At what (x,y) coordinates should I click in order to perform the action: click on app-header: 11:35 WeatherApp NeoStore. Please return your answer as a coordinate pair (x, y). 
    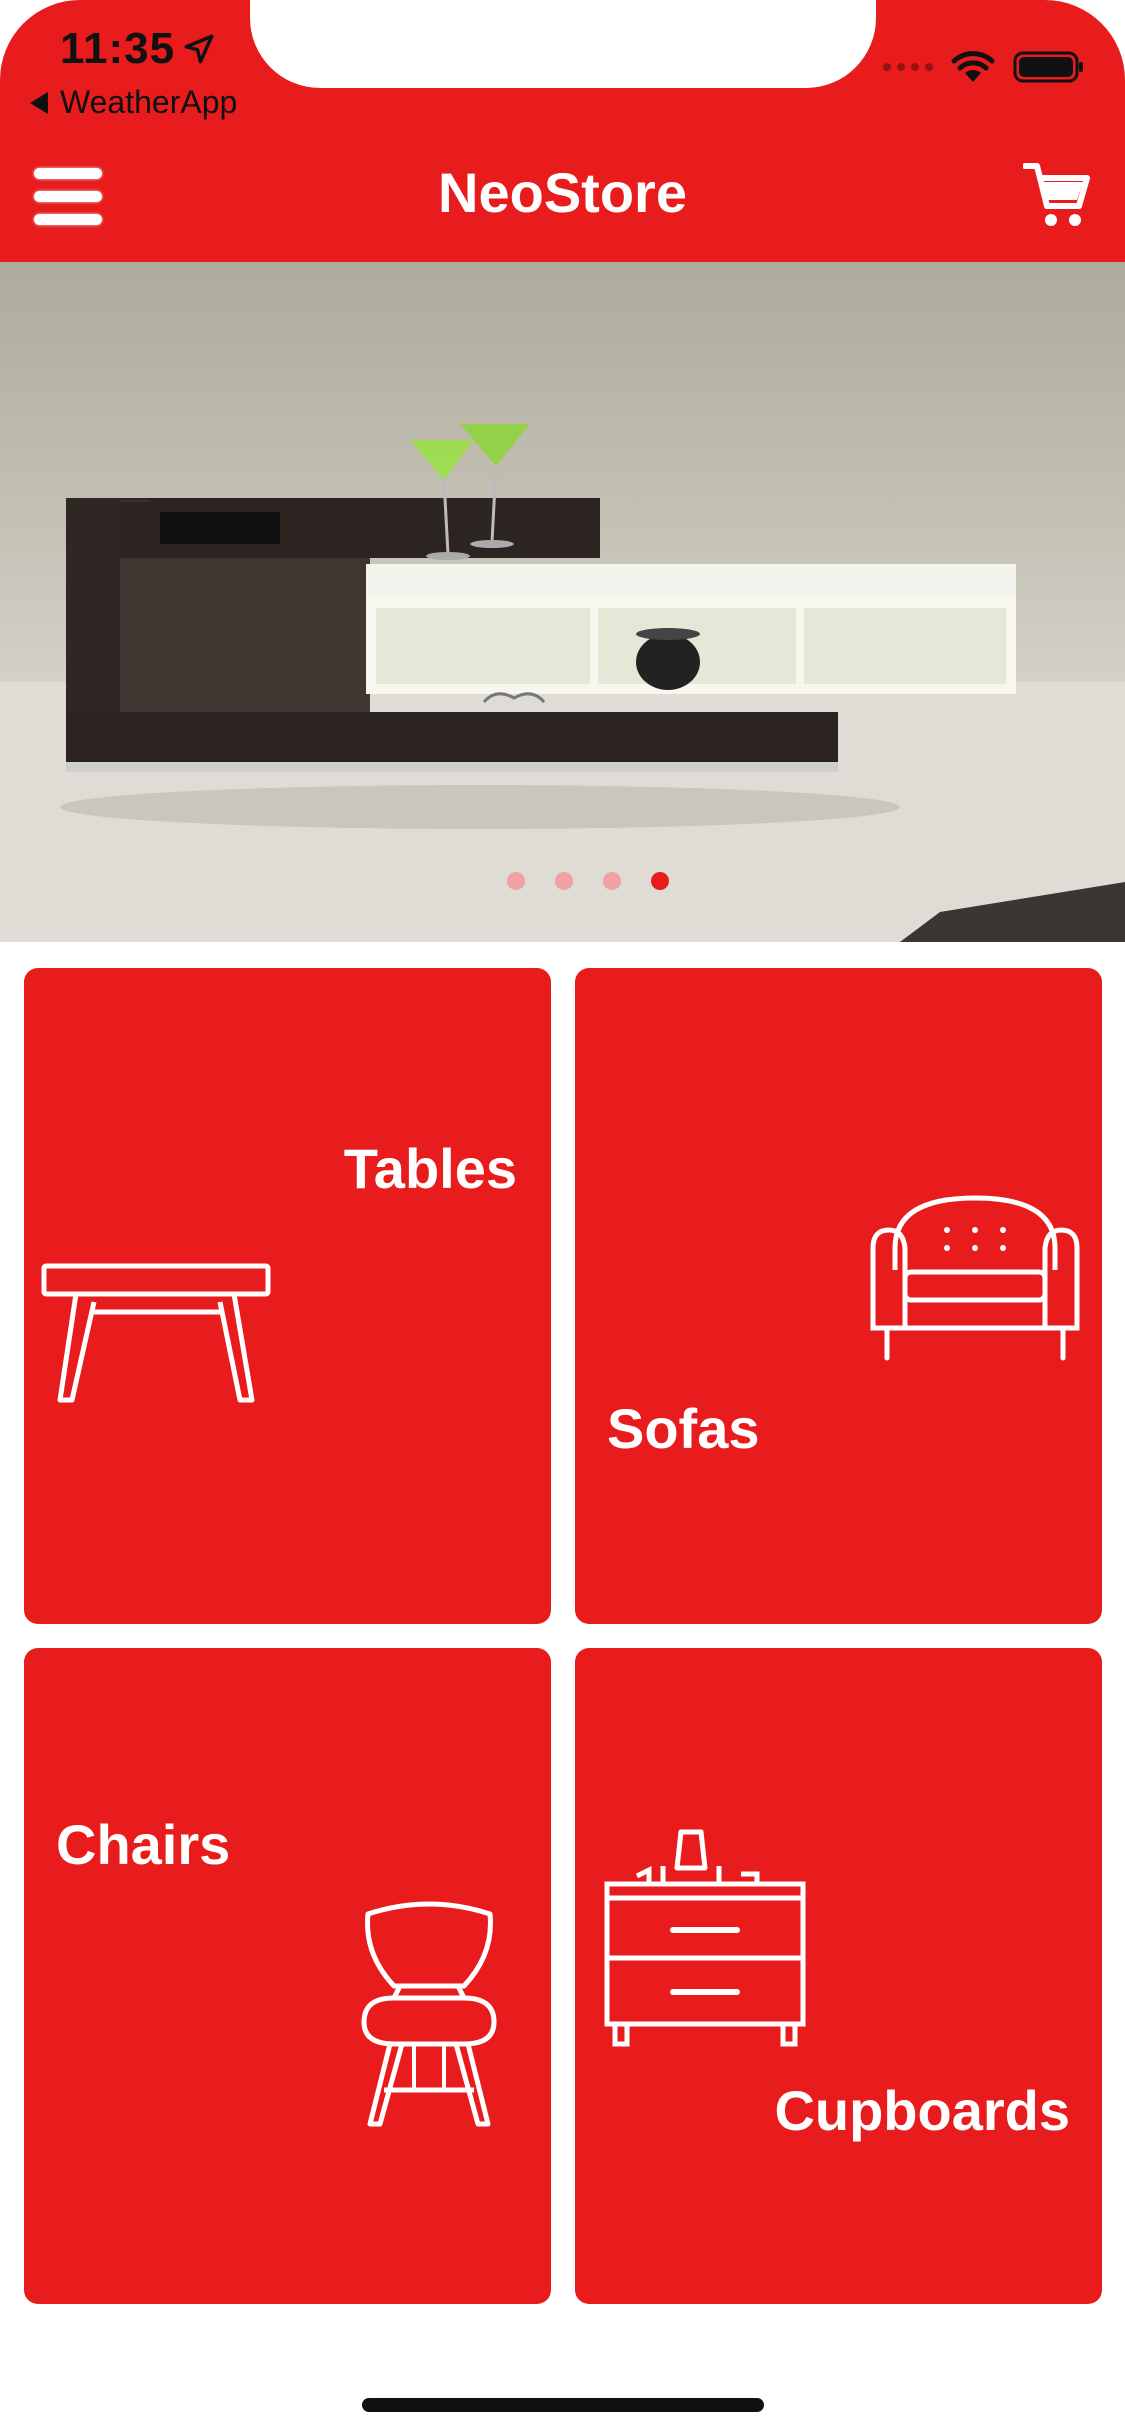
    Looking at the image, I should click on (562, 131).